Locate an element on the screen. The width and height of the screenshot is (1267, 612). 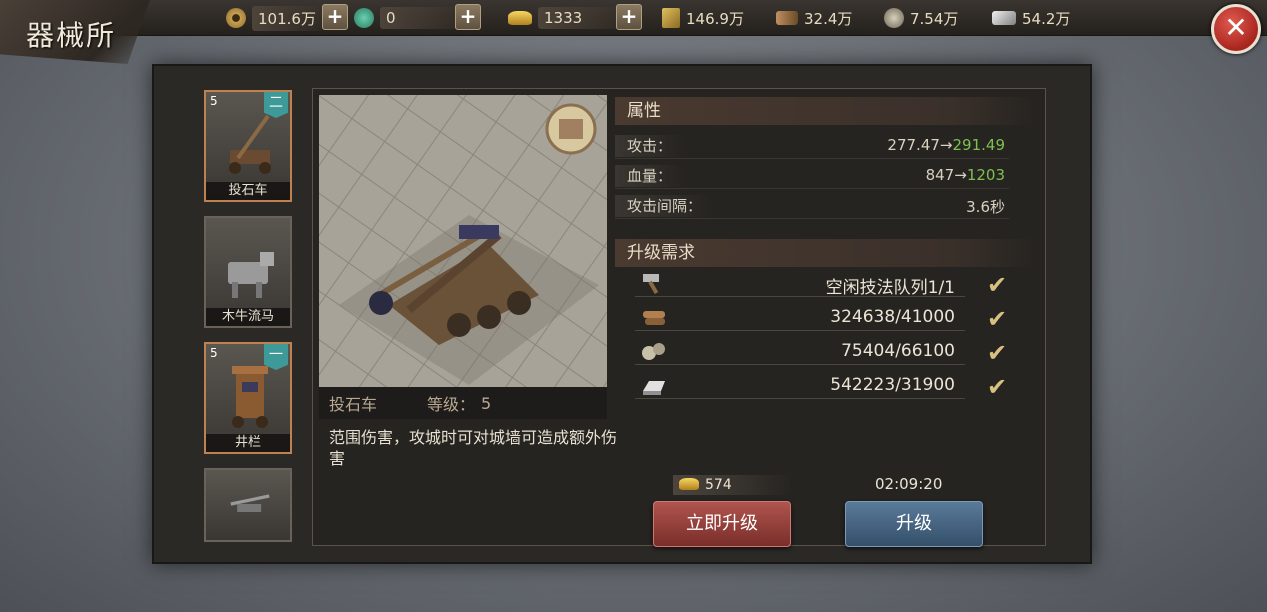
resource-gold-value: 1333 is located at coordinates (580, 18).